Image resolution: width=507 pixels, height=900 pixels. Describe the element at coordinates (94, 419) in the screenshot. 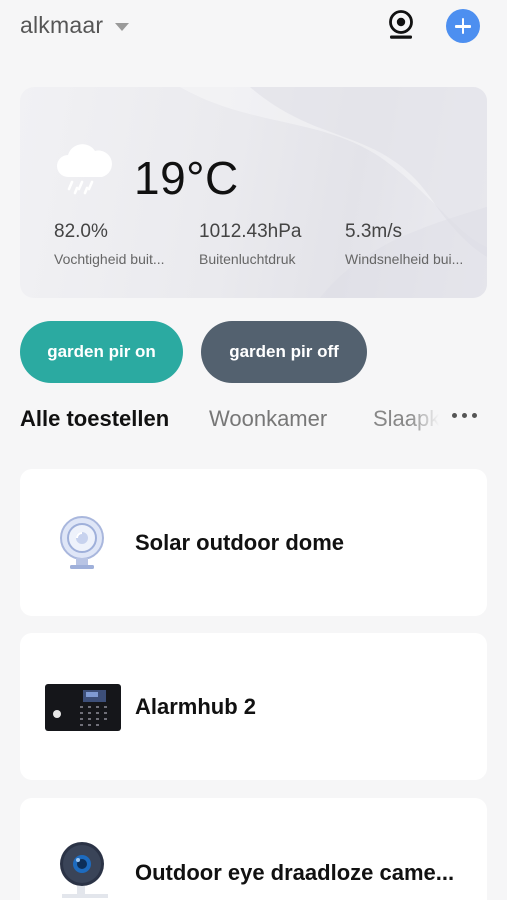

I see `tab-all-devices: Alle toestellen` at that location.